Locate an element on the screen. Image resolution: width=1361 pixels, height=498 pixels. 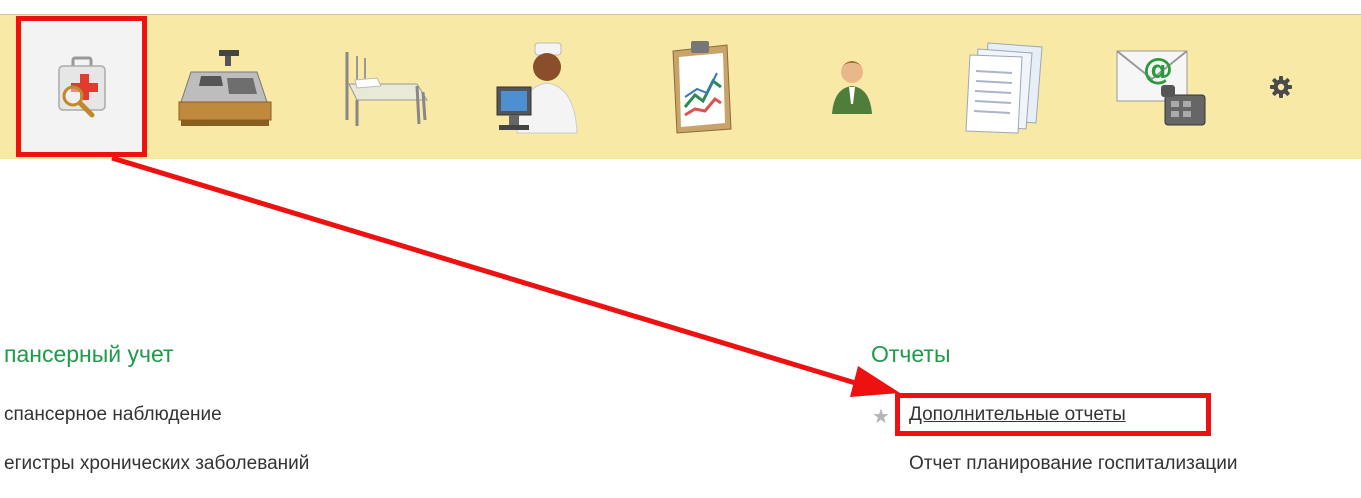
section-title-reports: Отчеты is located at coordinates (911, 354).